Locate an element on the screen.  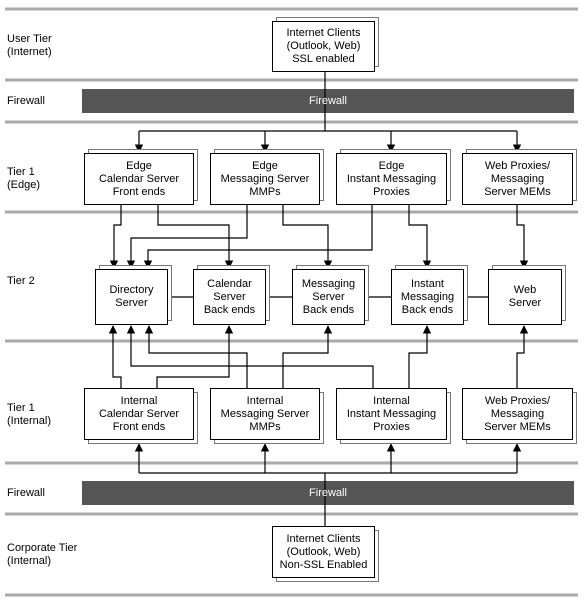
node-internal-im: Internal Instant Messaging Proxies is located at coordinates (391, 414).